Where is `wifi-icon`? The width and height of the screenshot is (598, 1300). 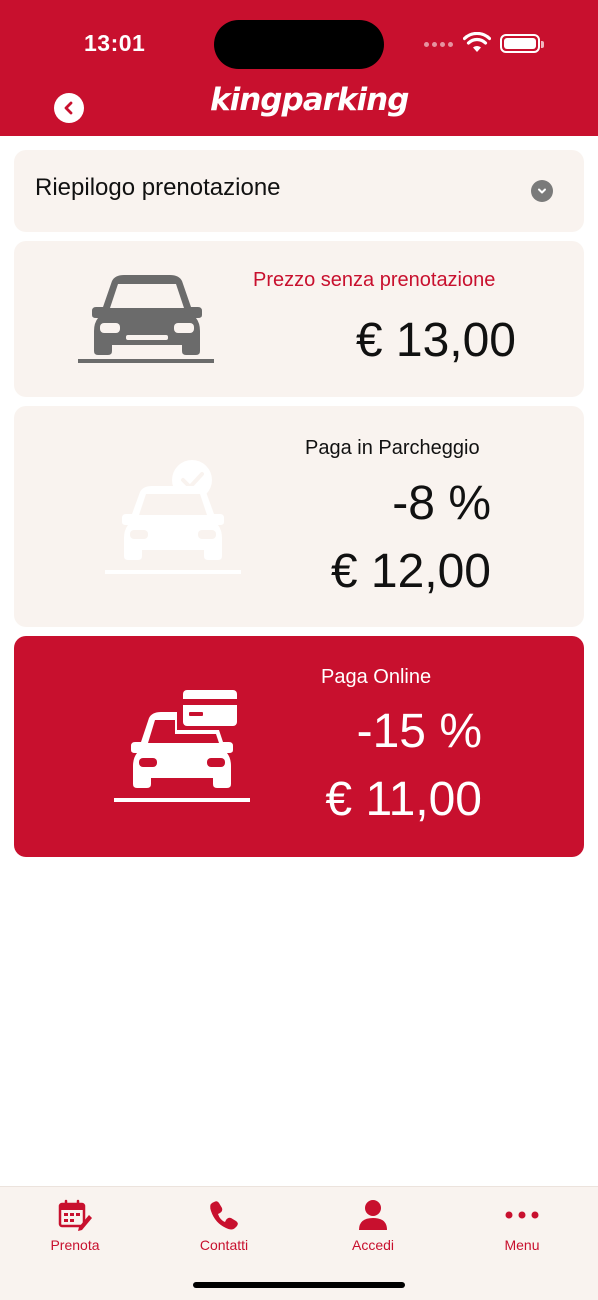 wifi-icon is located at coordinates (477, 42).